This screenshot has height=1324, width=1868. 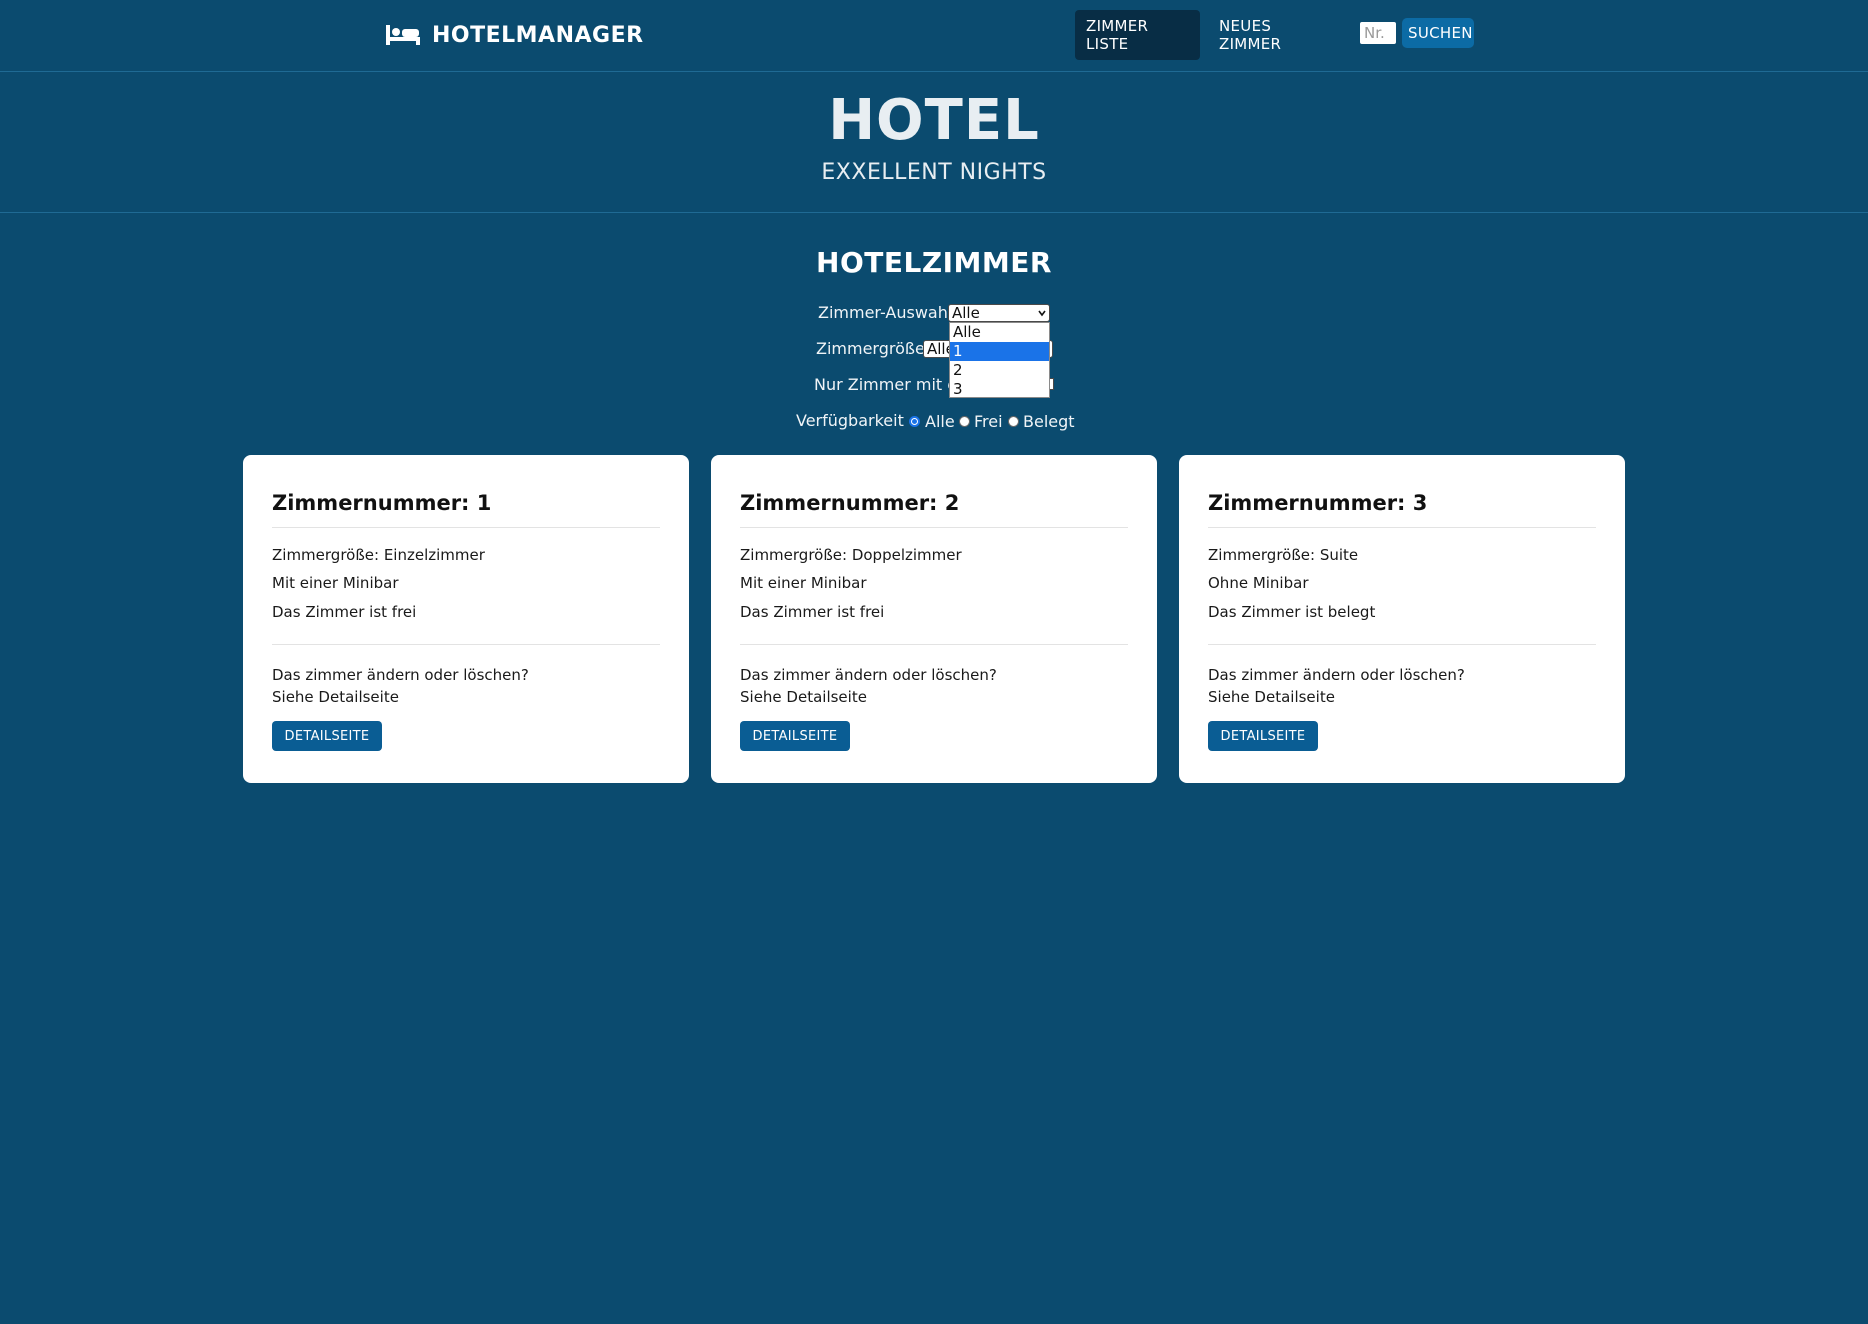 What do you see at coordinates (870, 348) in the screenshot?
I see `size-select-label: Zimmergröße` at bounding box center [870, 348].